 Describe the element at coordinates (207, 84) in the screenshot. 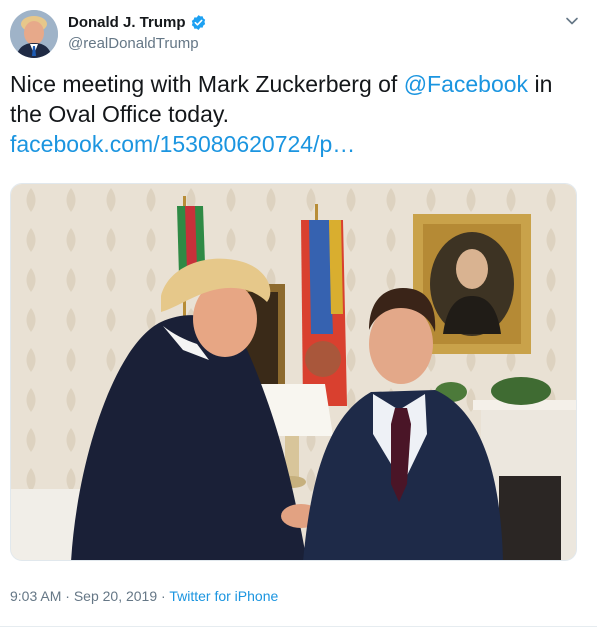

I see `tweet-text-start: Nice meeting with Mark Zuckerberg of` at that location.